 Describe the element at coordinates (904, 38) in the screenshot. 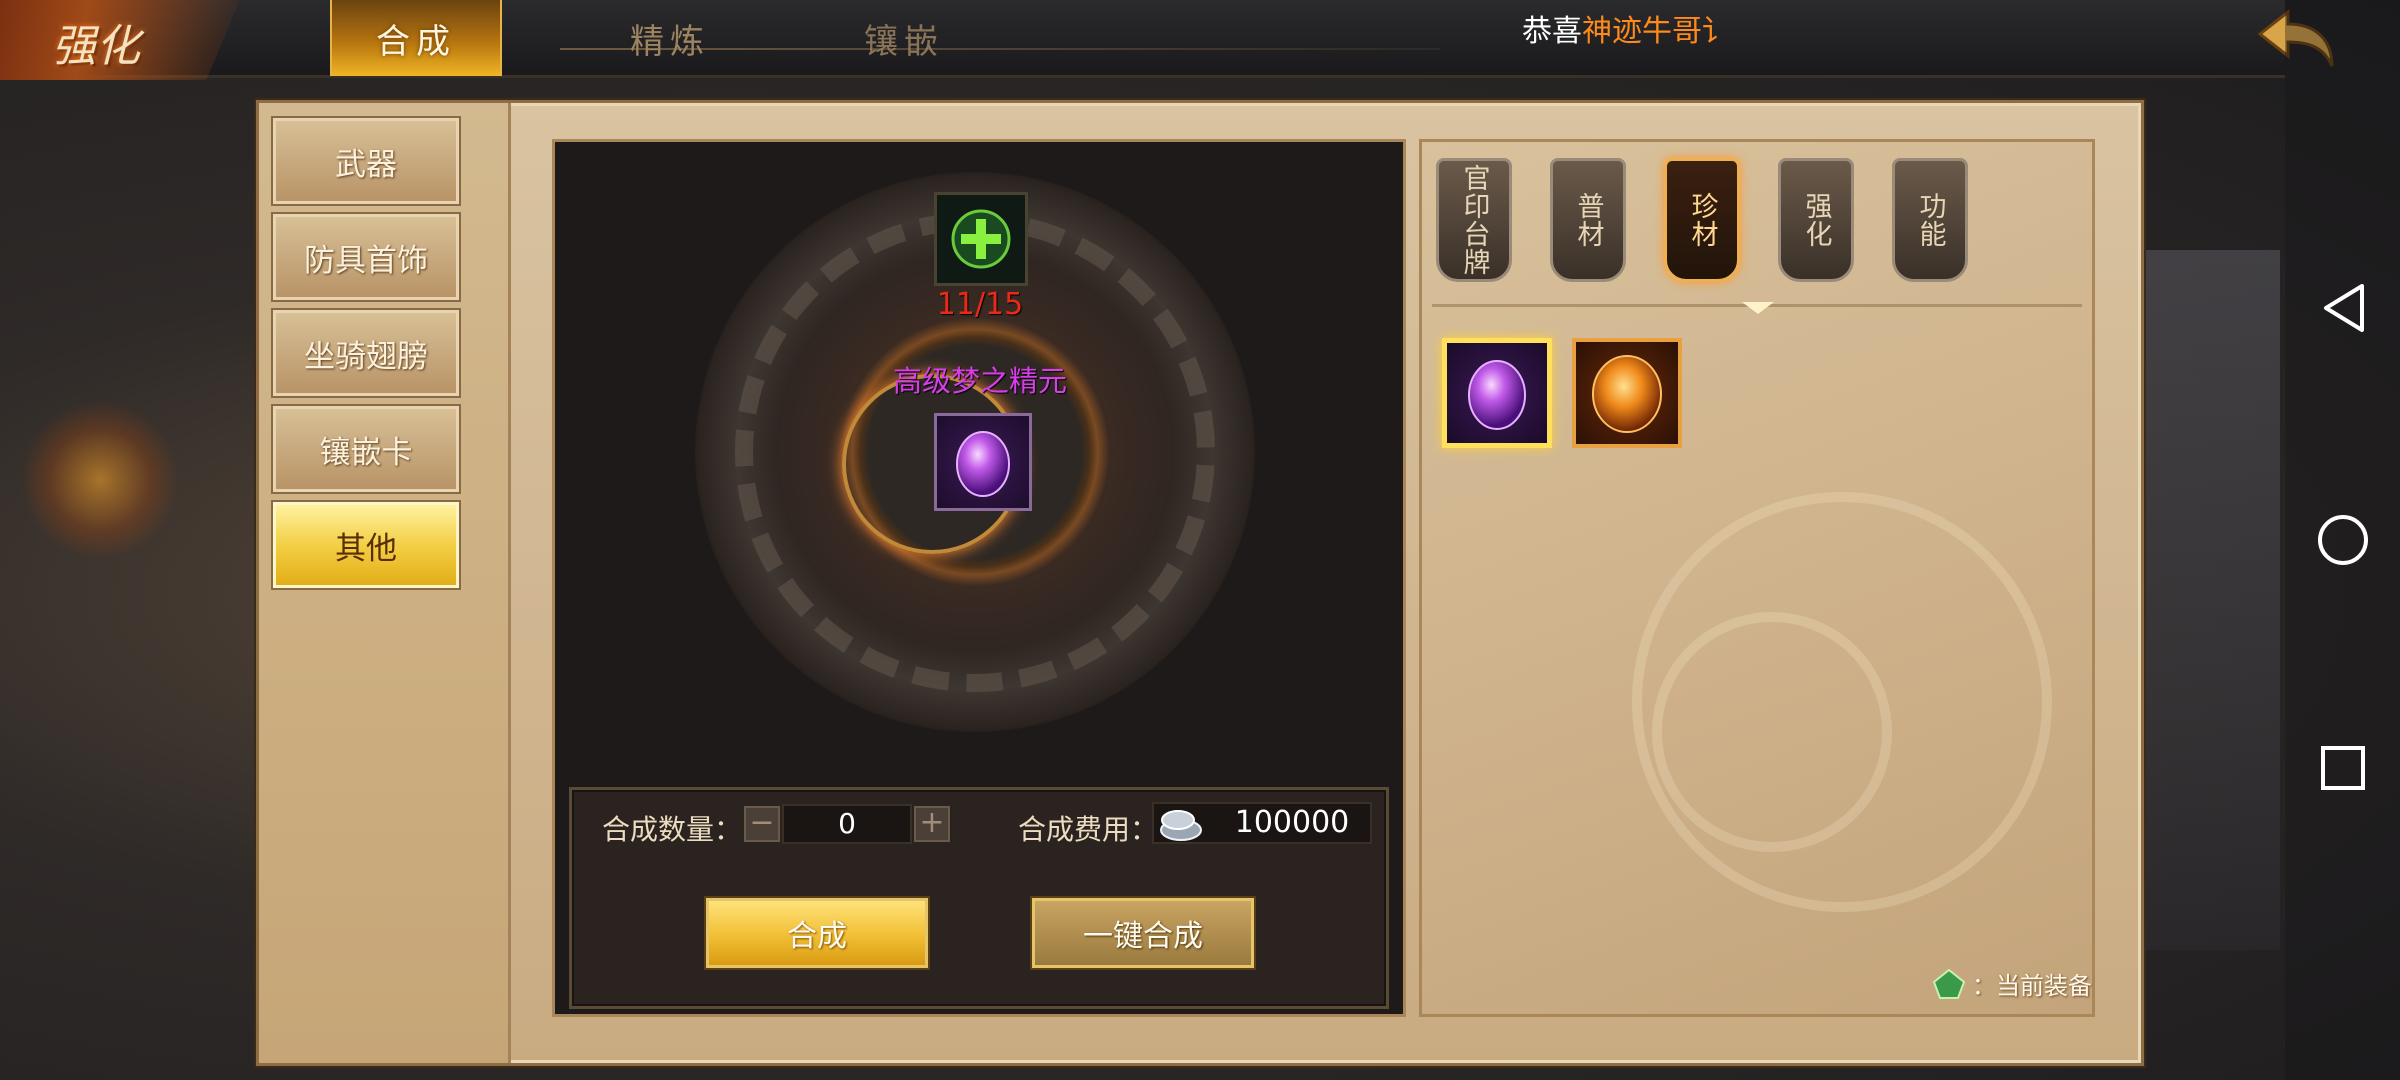

I see `tab-inlay: 镶嵌` at that location.